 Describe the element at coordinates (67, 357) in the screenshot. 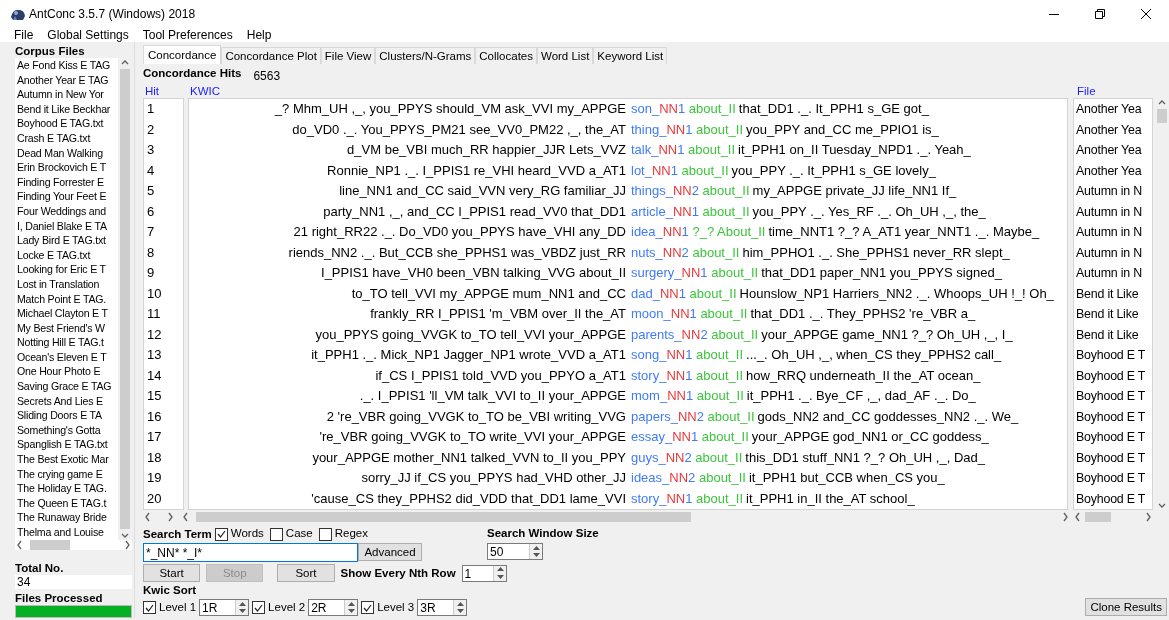

I see `file-list-item: Ocean's Eleven E T` at that location.